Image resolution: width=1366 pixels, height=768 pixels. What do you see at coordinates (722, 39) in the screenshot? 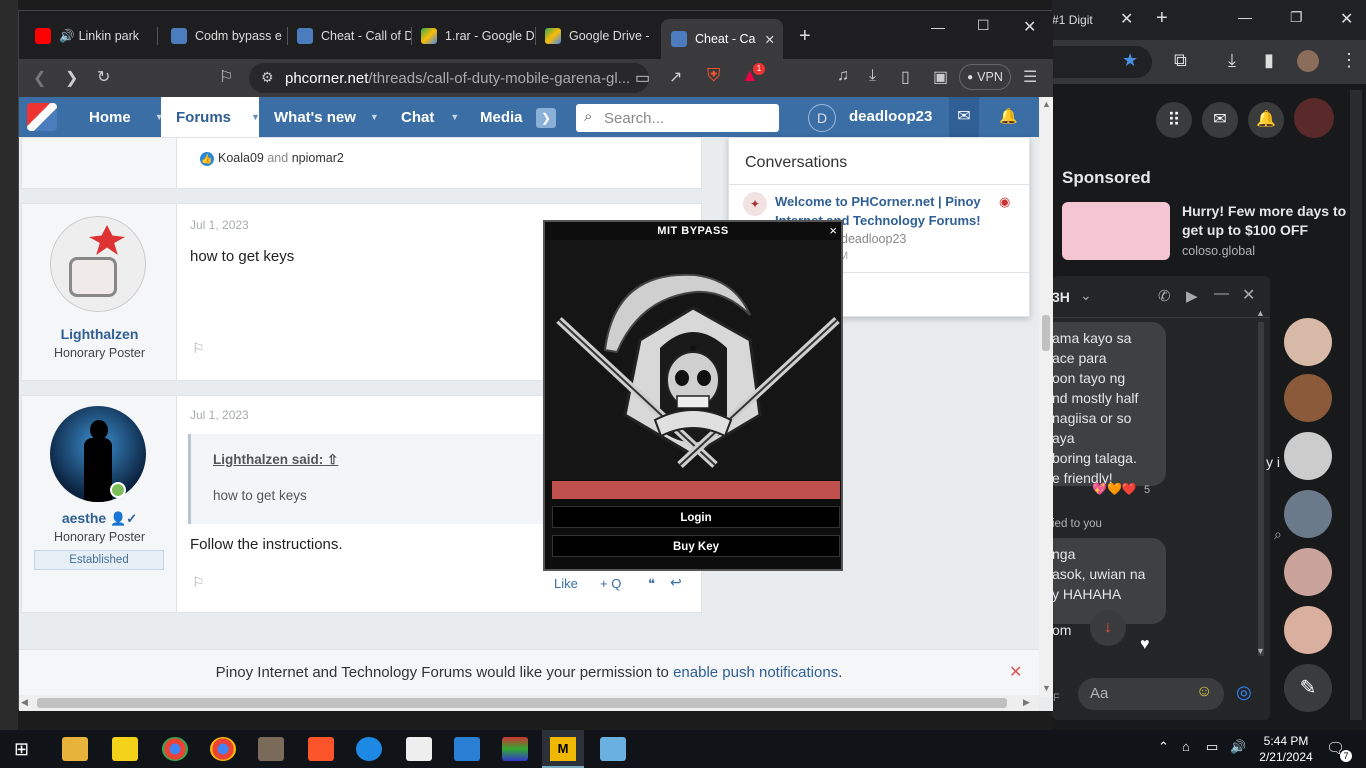
I see `tab-cheat-active: Cheat - Ca ✕` at bounding box center [722, 39].